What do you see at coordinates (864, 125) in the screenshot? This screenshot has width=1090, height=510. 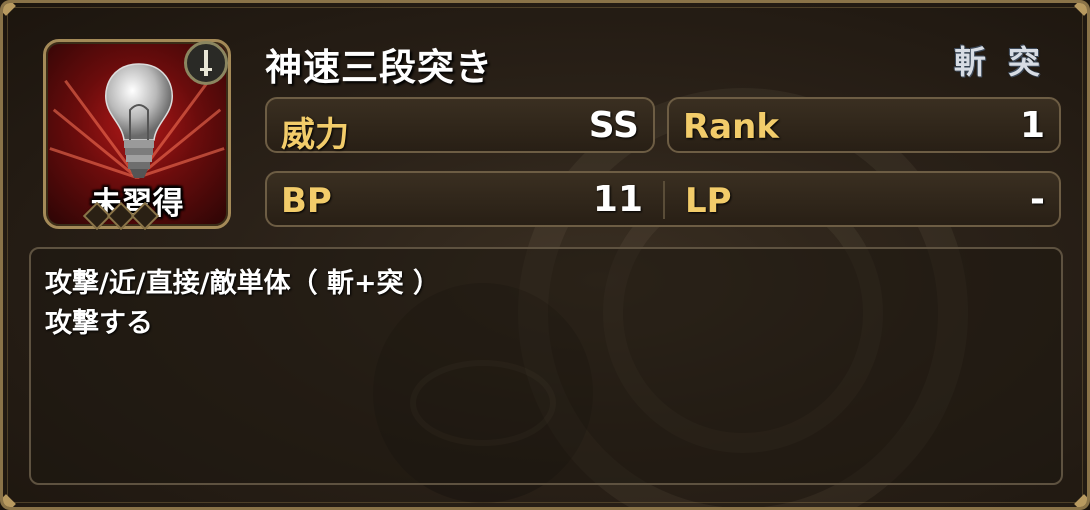 I see `rank-stat-box: Rank 1` at bounding box center [864, 125].